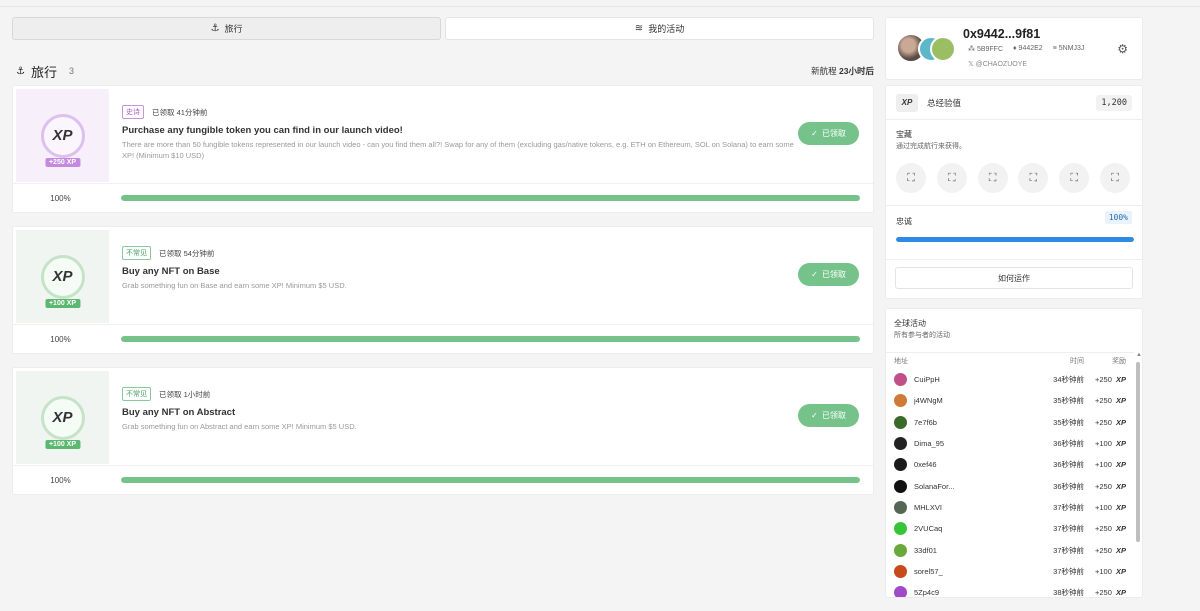  What do you see at coordinates (944, 102) in the screenshot?
I see `total-xp-label: 总经验值` at bounding box center [944, 102].